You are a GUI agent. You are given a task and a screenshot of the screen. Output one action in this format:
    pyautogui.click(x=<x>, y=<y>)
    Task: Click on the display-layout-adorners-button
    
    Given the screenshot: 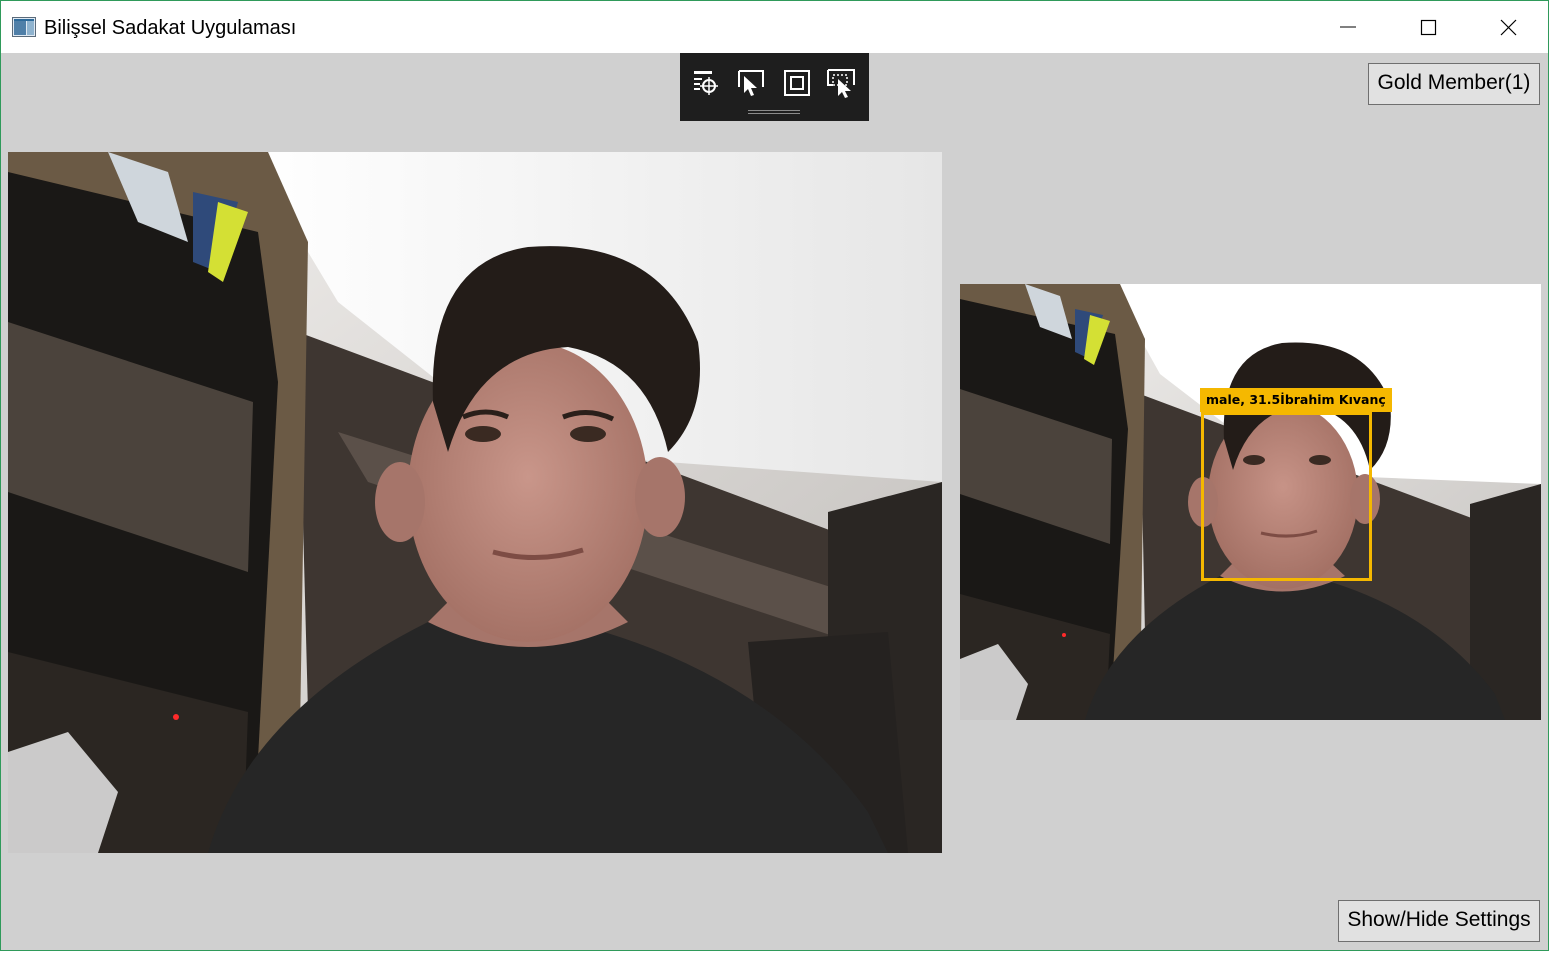 What is the action you would take?
    pyautogui.click(x=797, y=83)
    